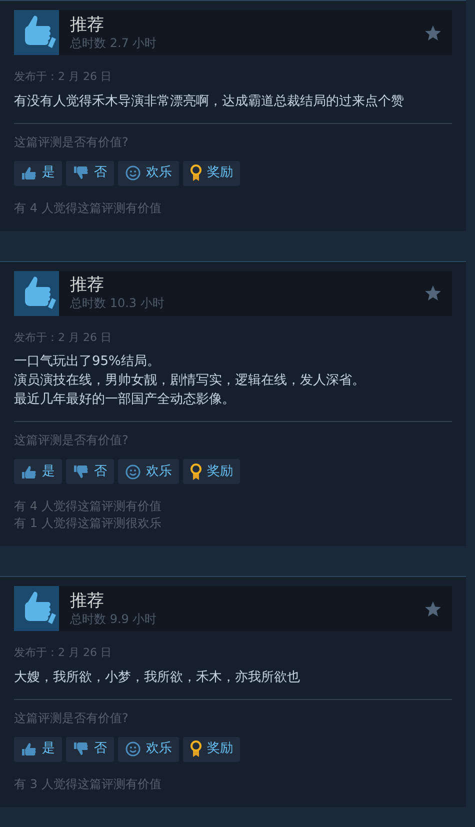  What do you see at coordinates (88, 523) in the screenshot?
I see `helpful-count: 有 1 人觉得这篇评测很欢乐` at bounding box center [88, 523].